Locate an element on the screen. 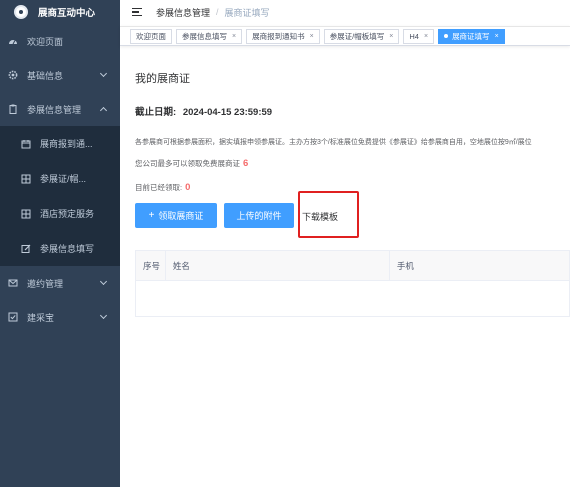  claimed-text: 目前已经领取: is located at coordinates (159, 187).